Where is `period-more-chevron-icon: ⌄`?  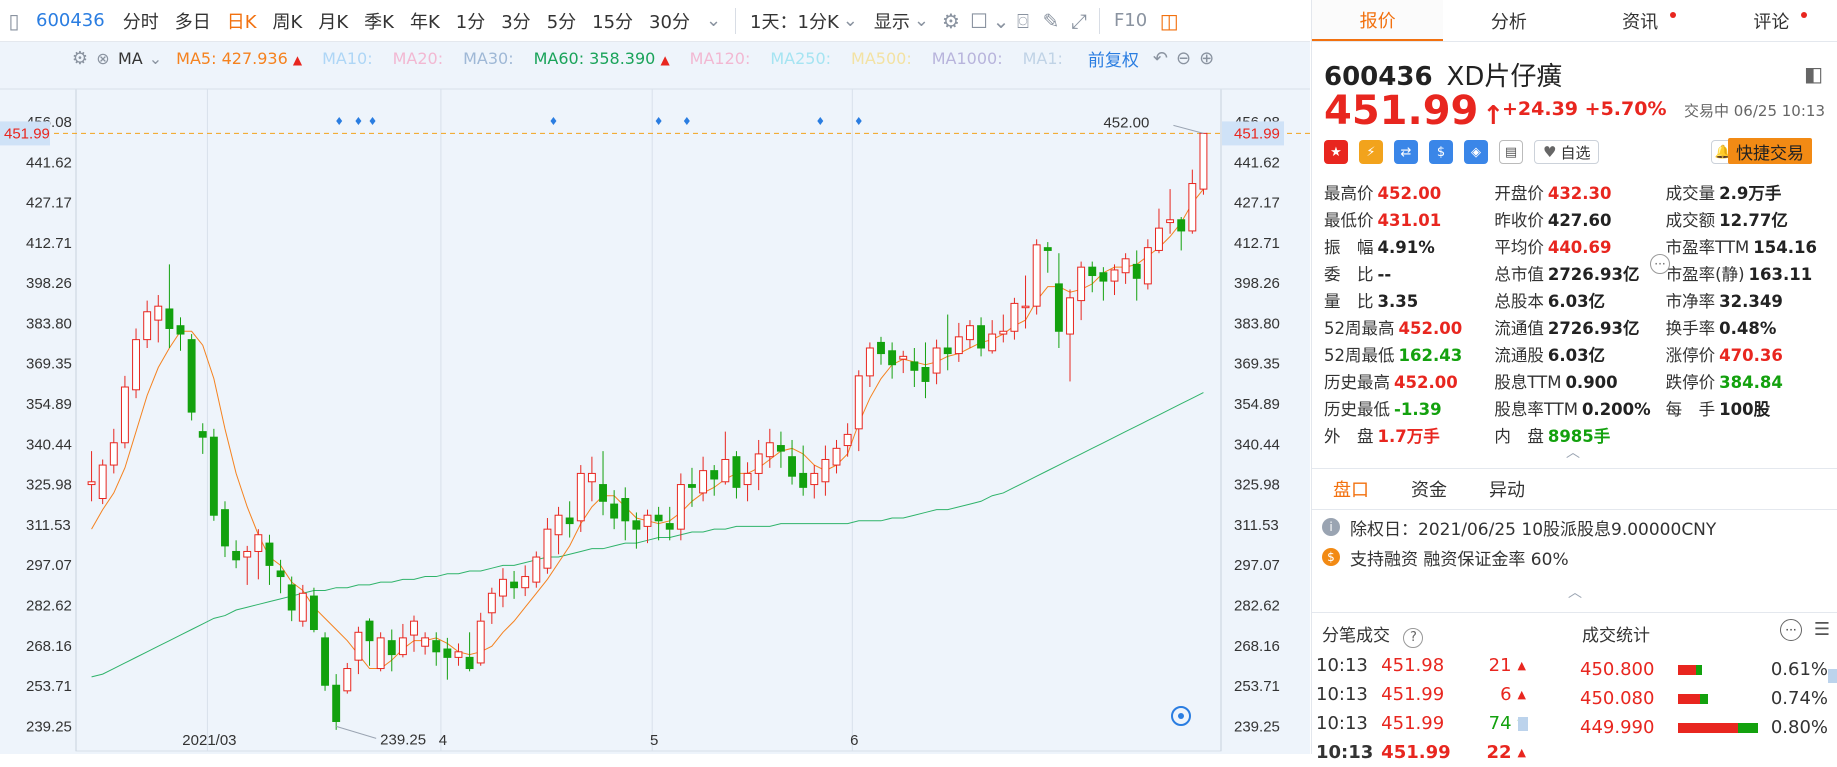 period-more-chevron-icon: ⌄ is located at coordinates (713, 21).